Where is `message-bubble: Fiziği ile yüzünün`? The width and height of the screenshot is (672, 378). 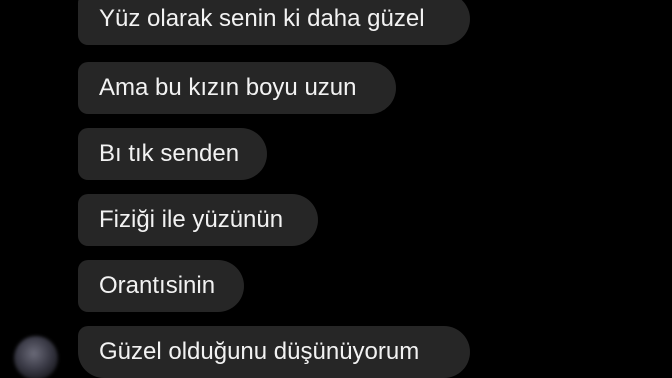 message-bubble: Fiziği ile yüzünün is located at coordinates (198, 220).